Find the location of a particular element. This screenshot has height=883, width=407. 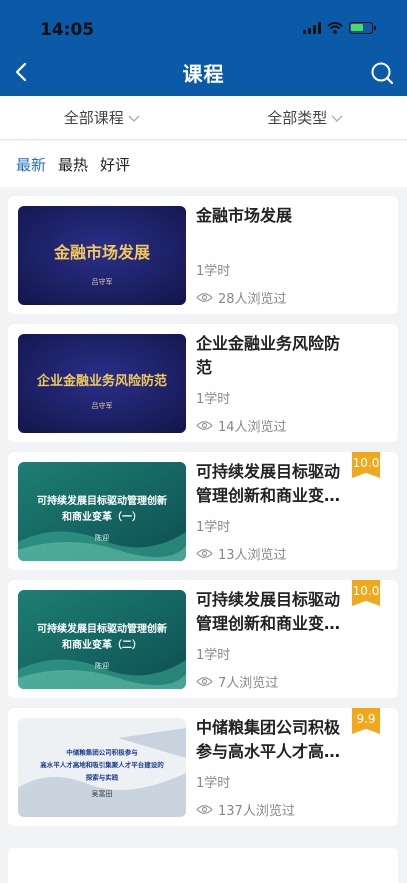

course-views: 137人浏览过 is located at coordinates (245, 809).